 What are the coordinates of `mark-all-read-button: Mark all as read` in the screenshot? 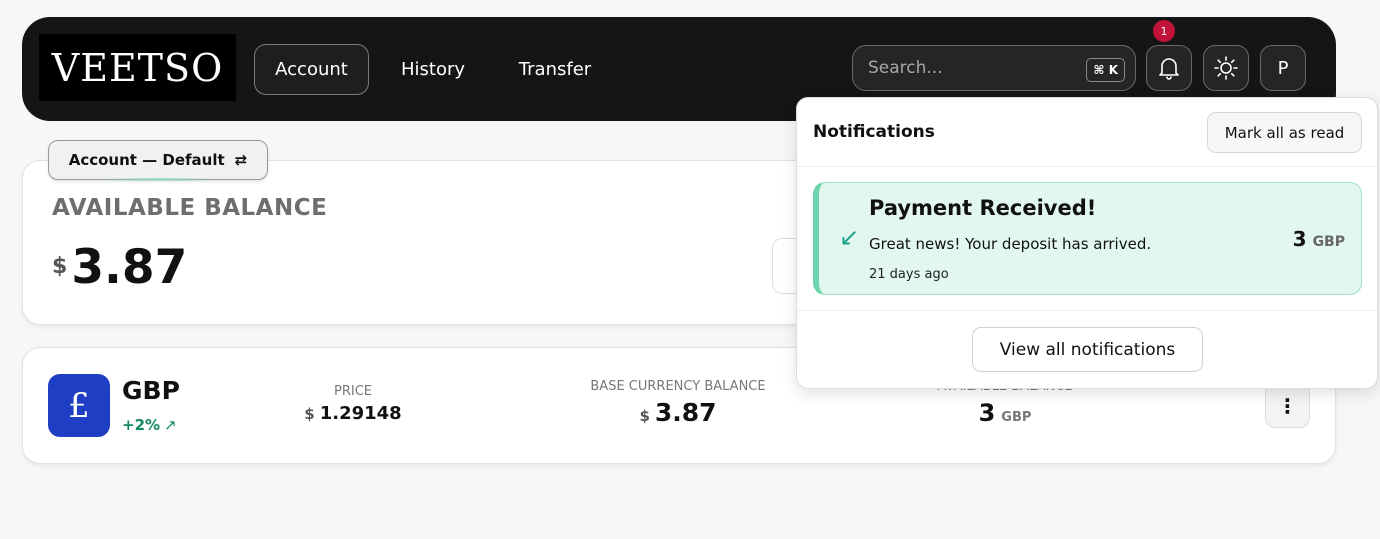 It's located at (1284, 132).